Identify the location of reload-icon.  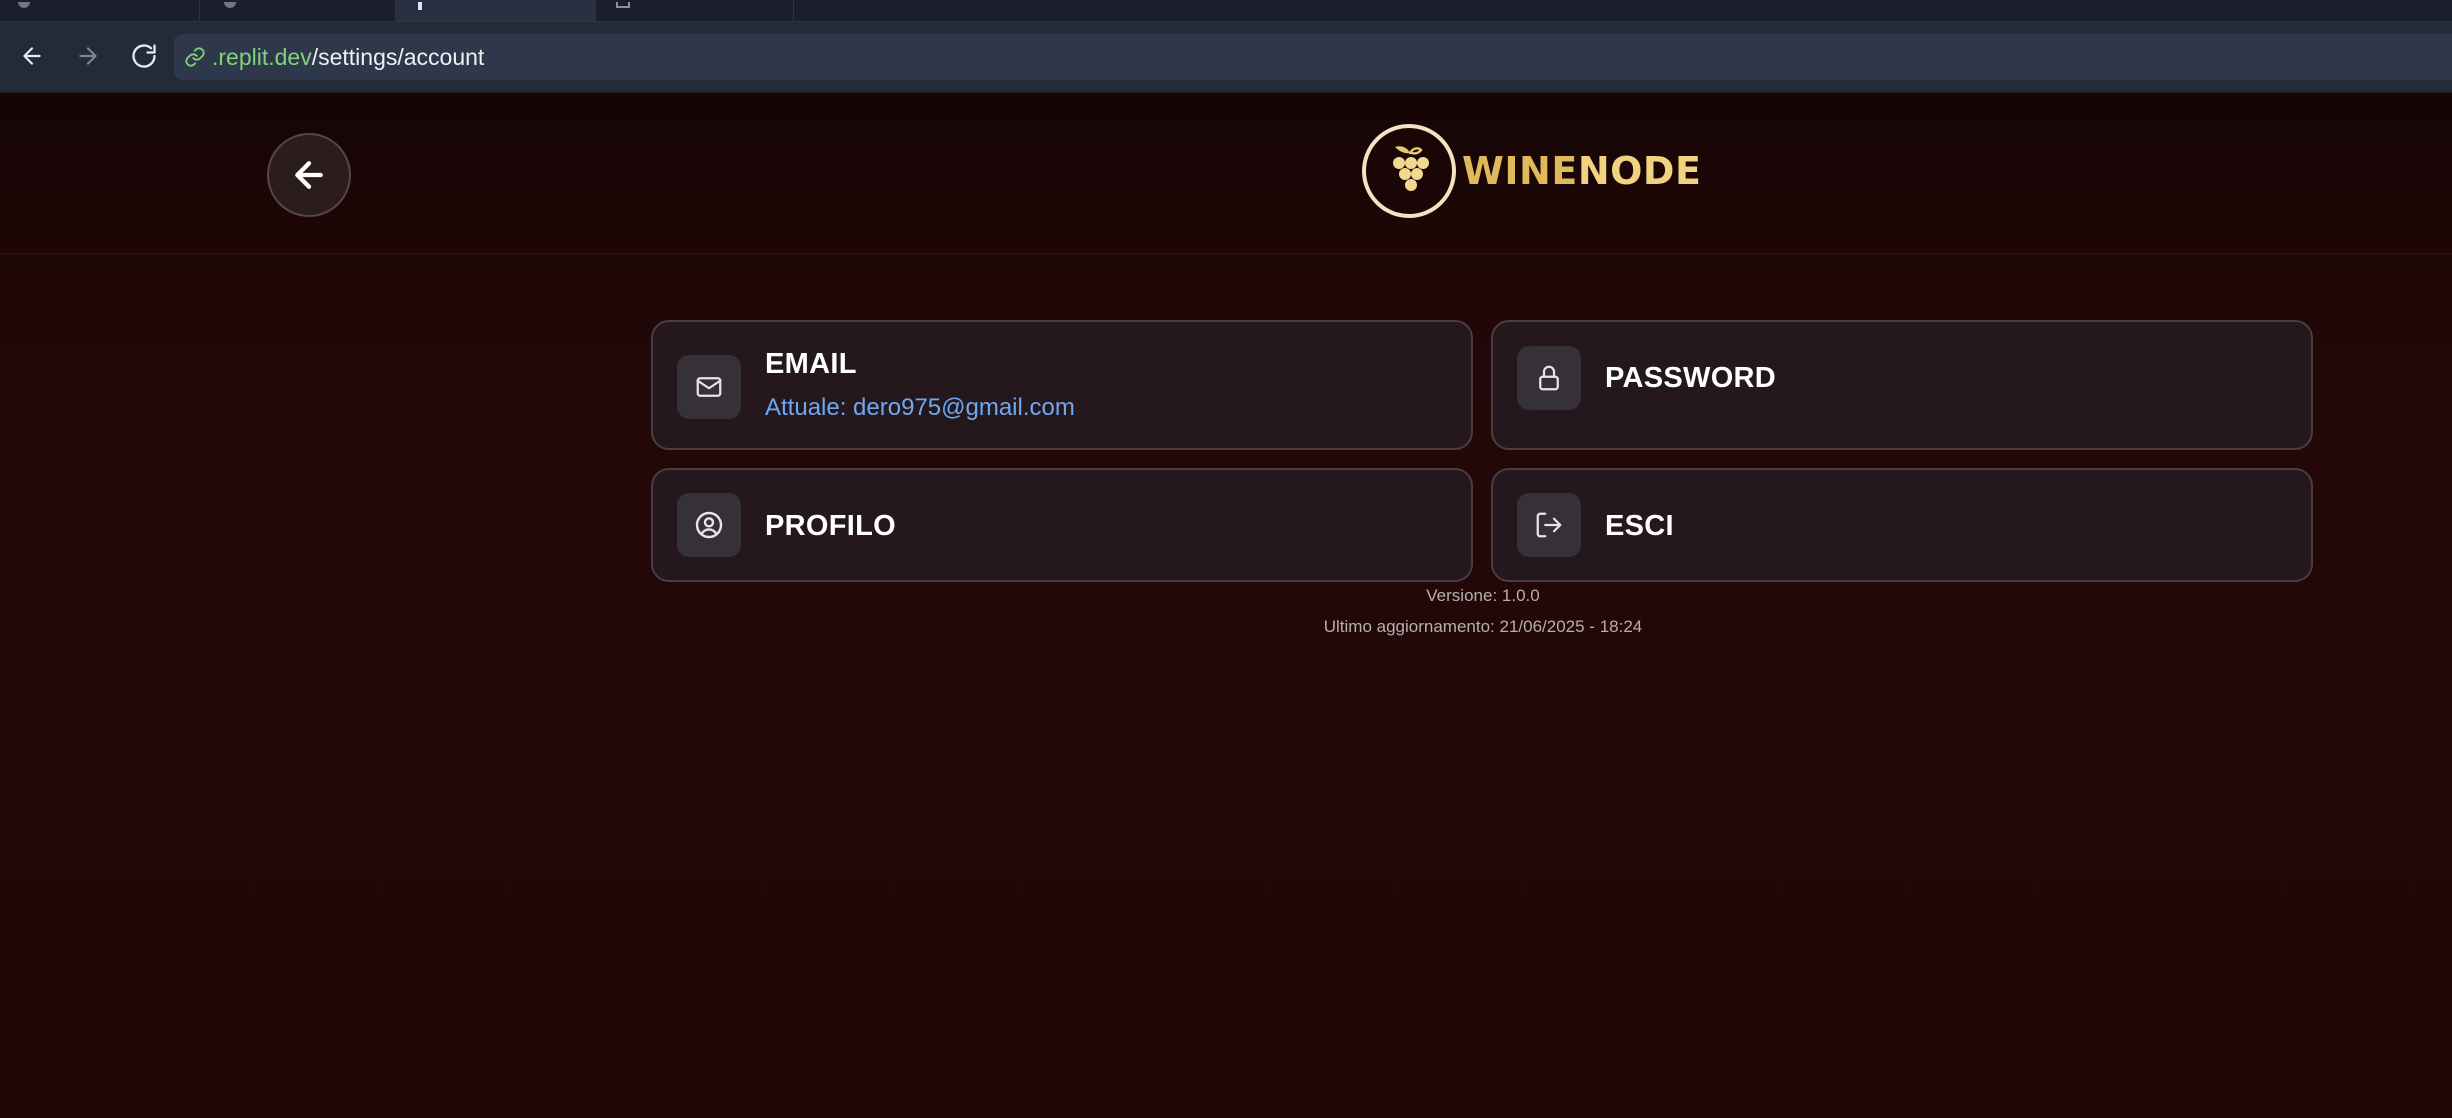
(144, 56).